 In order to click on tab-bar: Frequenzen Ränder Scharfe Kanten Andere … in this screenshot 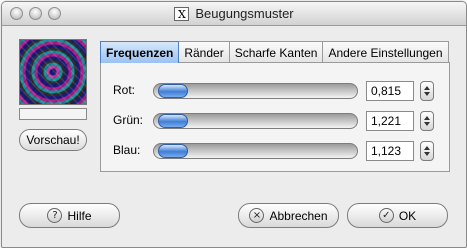, I will do `click(274, 52)`.